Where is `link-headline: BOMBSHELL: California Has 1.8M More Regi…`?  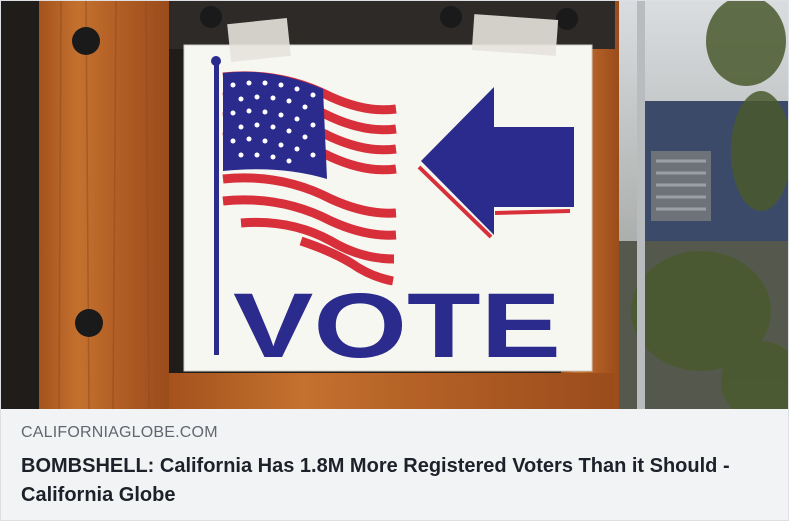 link-headline: BOMBSHELL: California Has 1.8M More Regi… is located at coordinates (396, 481).